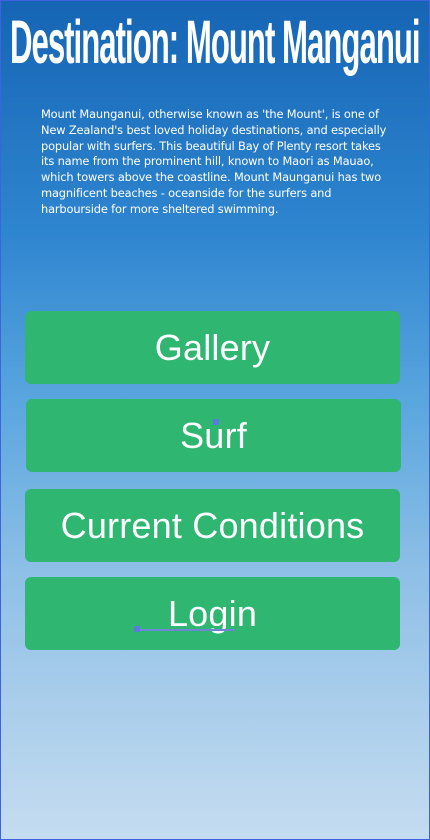  I want to click on current-conditions-button-label: Current Conditions, so click(212, 525).